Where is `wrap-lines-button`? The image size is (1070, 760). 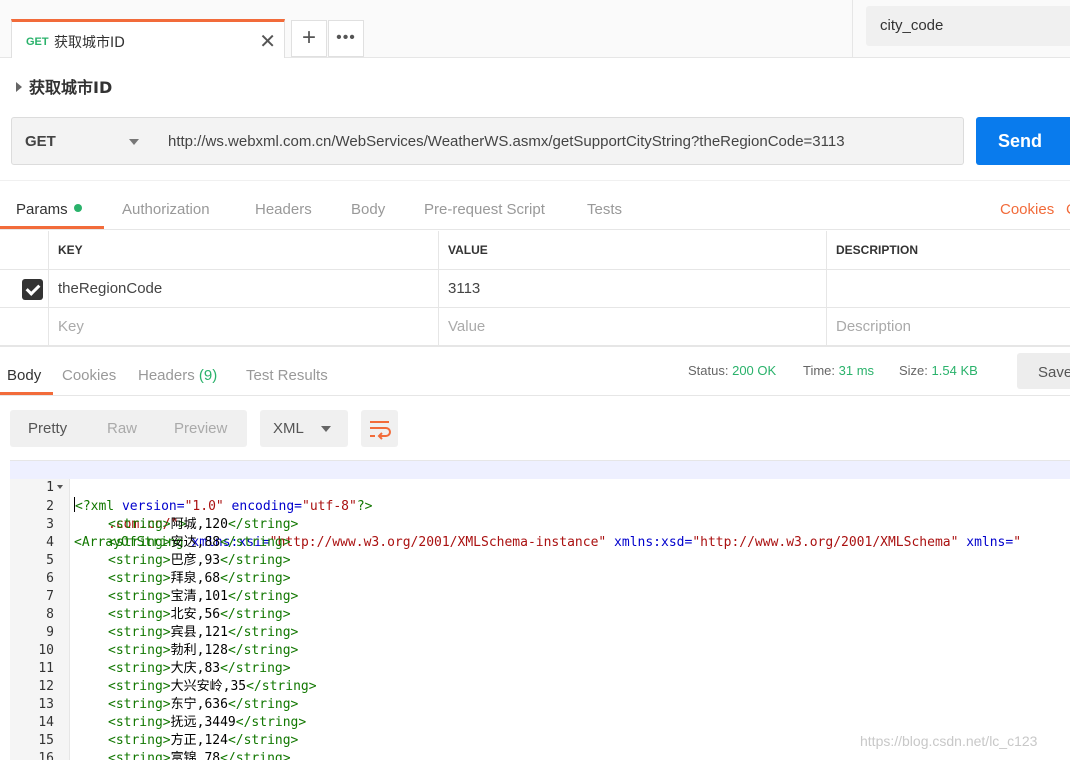
wrap-lines-button is located at coordinates (379, 428).